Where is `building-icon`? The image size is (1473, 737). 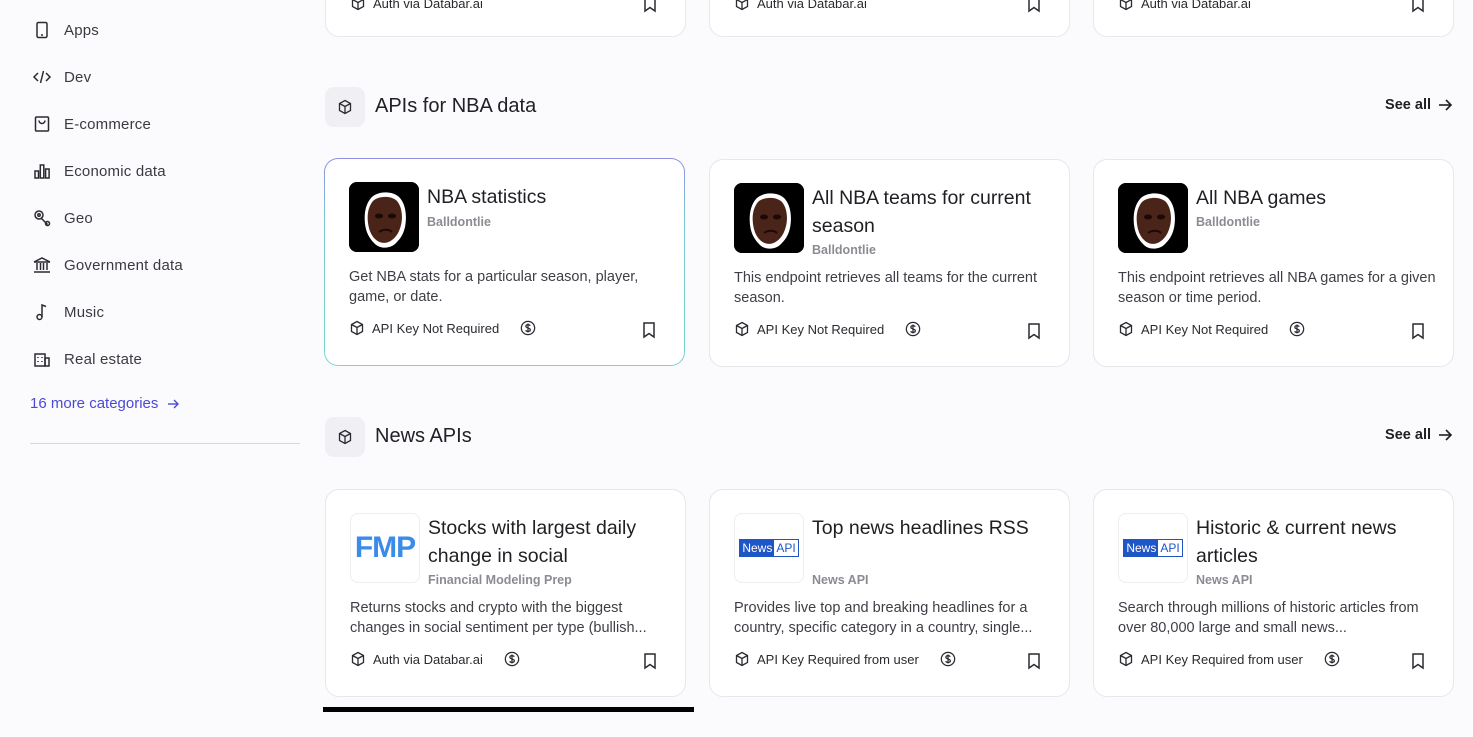 building-icon is located at coordinates (42, 360).